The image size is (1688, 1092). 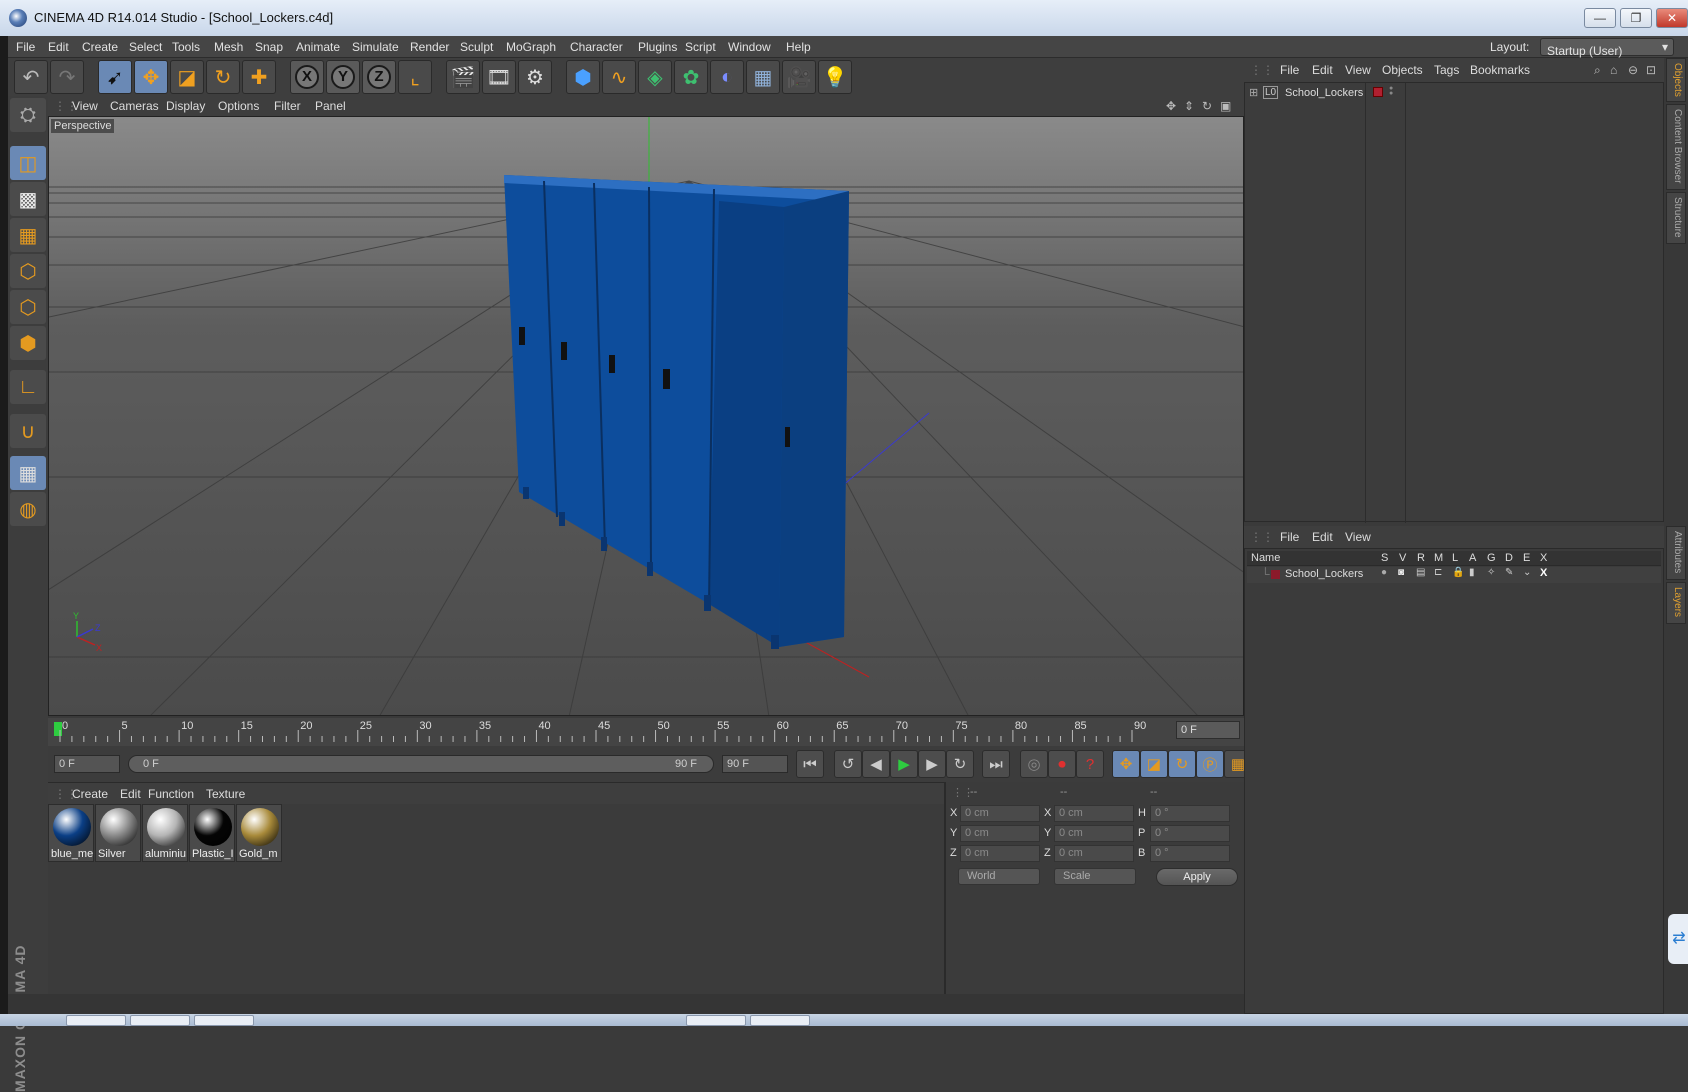 I want to click on key-position-icon: ✥, so click(x=1126, y=764).